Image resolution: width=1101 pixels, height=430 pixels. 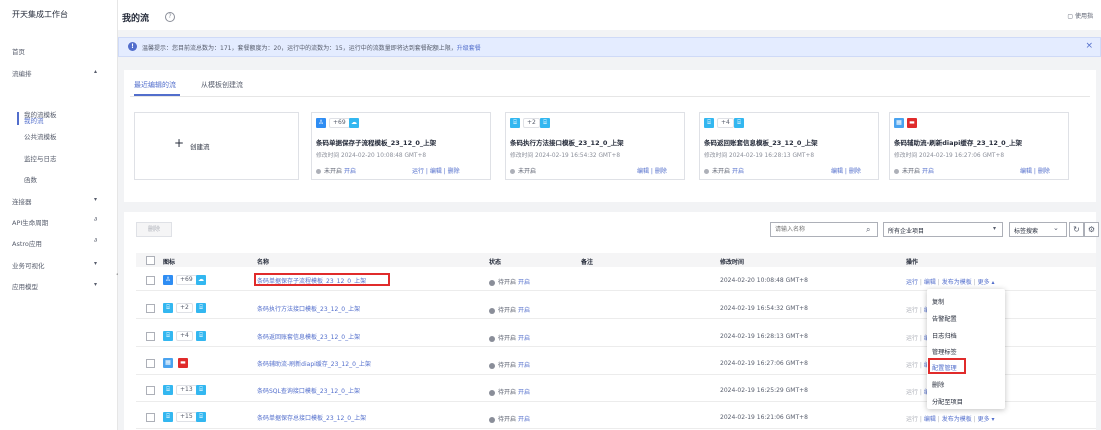 I want to click on more-link: 更多 ▾, so click(x=986, y=419).